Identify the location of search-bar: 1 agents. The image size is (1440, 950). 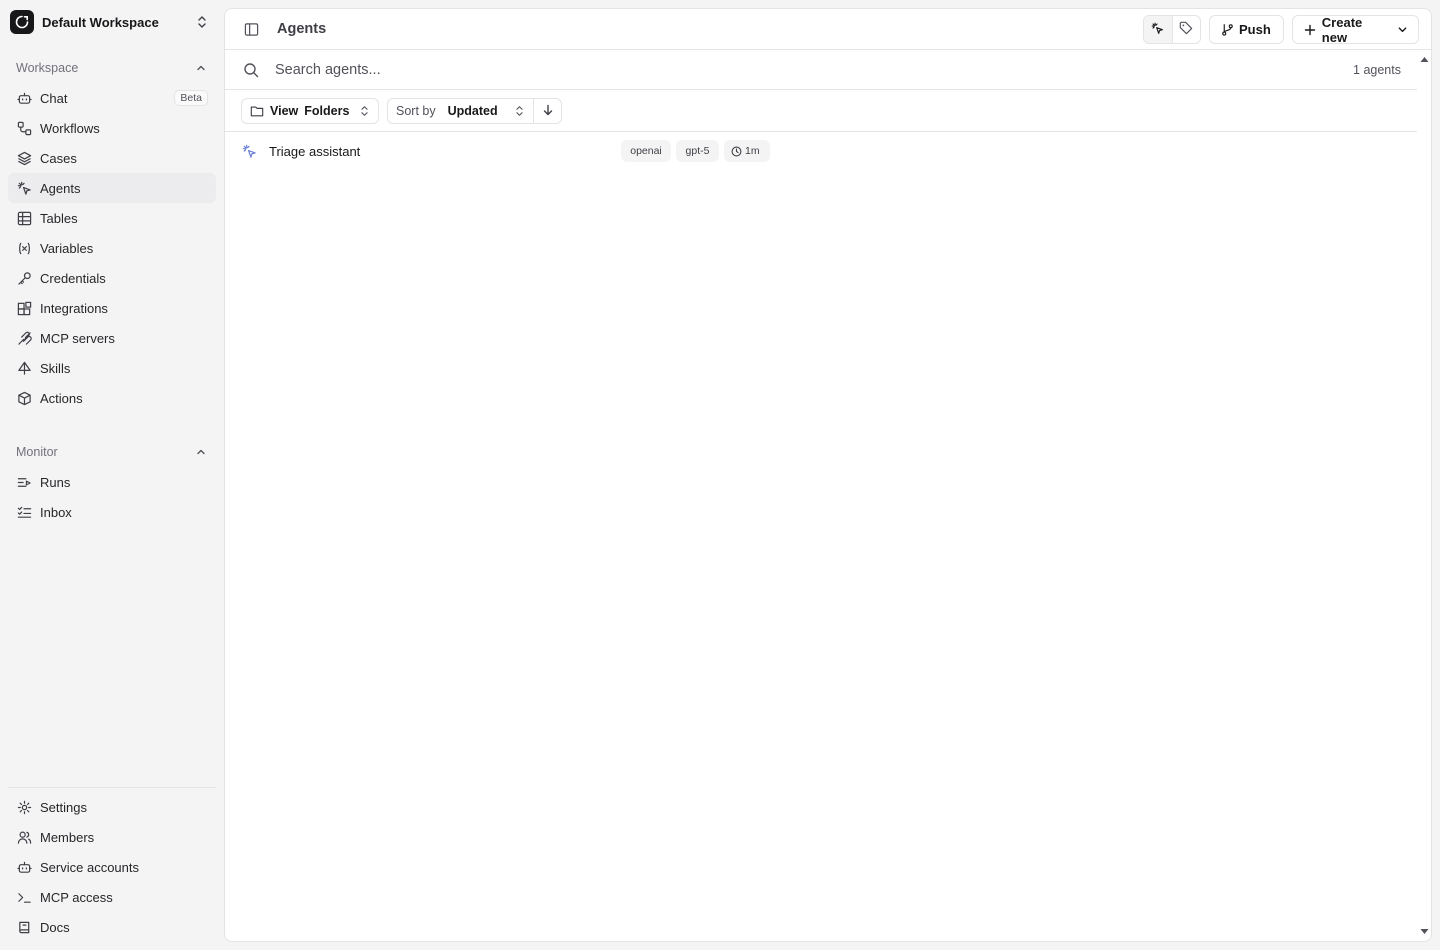
(821, 70).